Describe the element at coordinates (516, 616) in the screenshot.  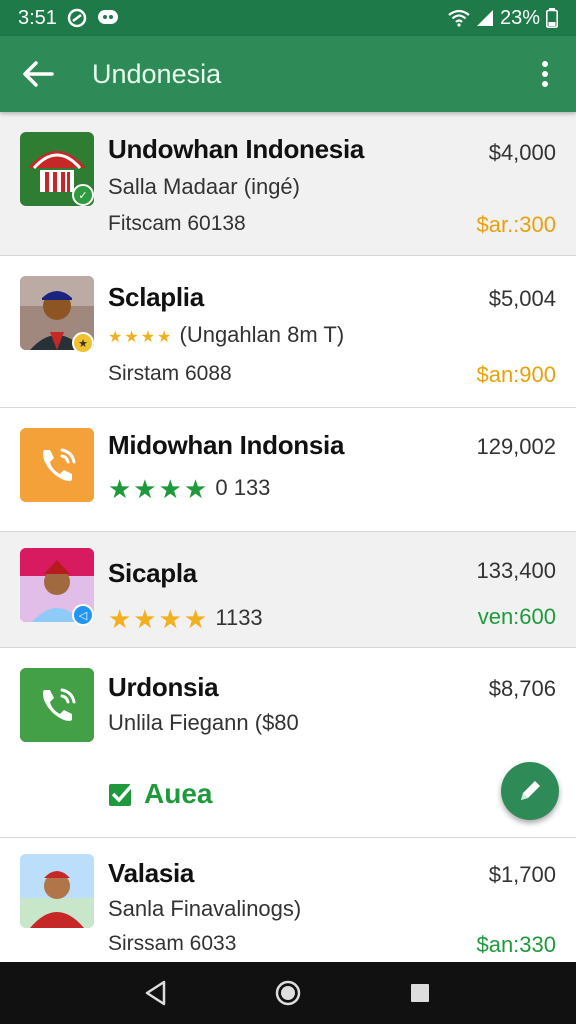
I see `item-tag: ven:600` at that location.